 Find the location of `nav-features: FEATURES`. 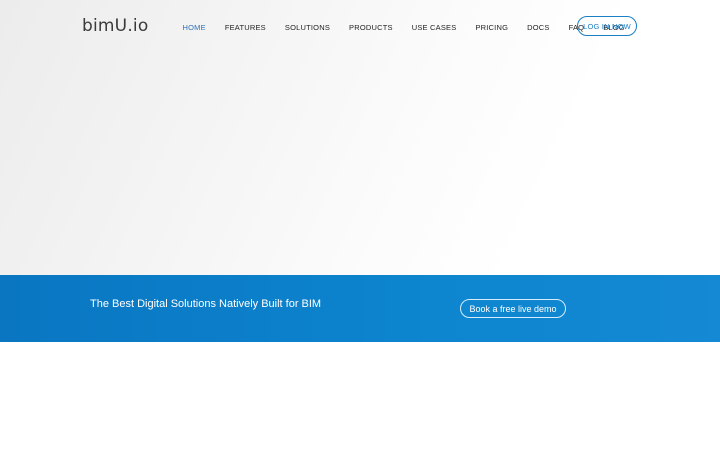

nav-features: FEATURES is located at coordinates (245, 27).